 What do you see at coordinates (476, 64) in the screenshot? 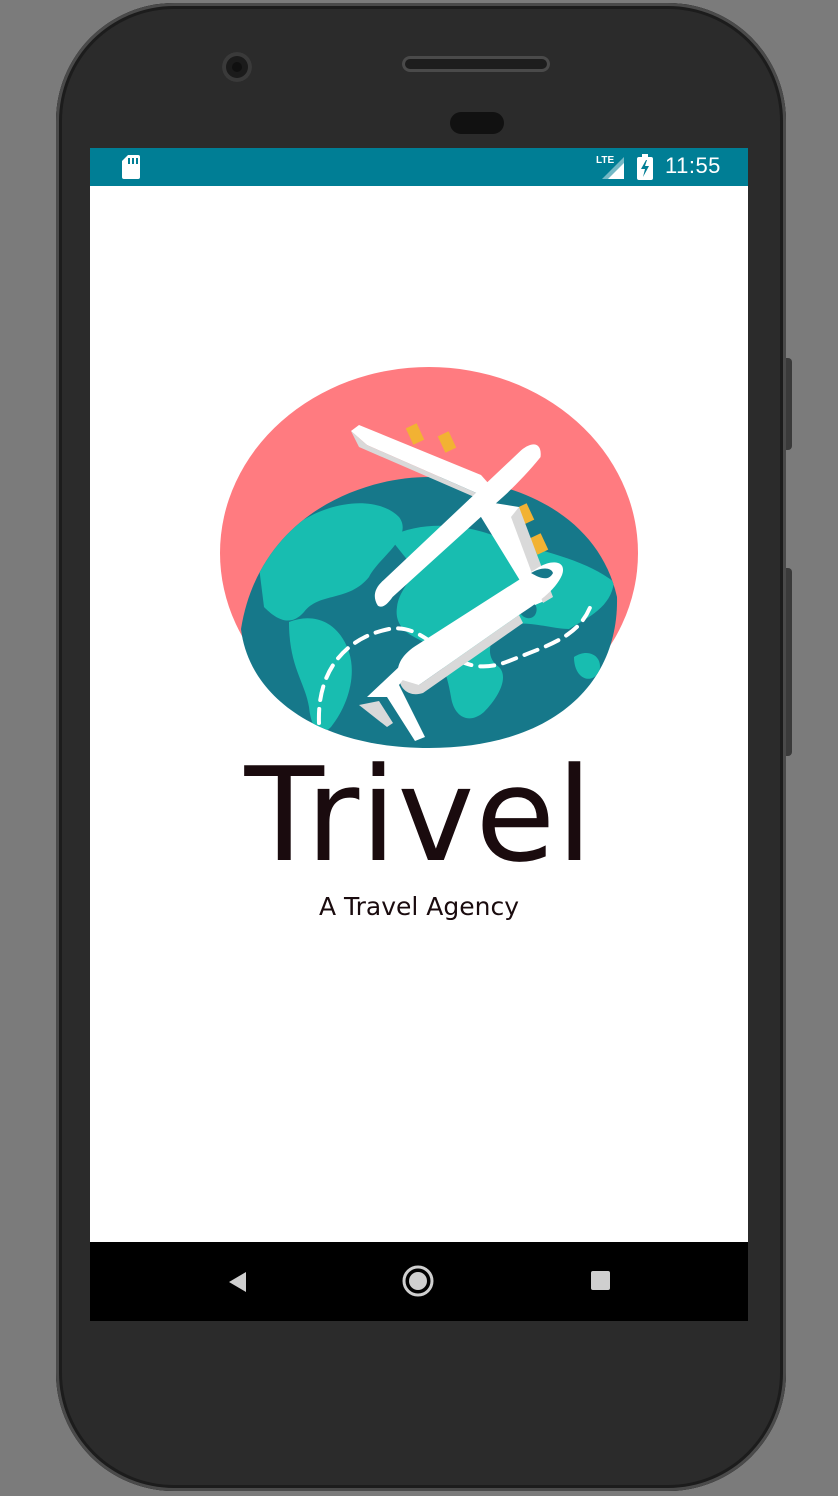
I see `earpiece-speaker` at bounding box center [476, 64].